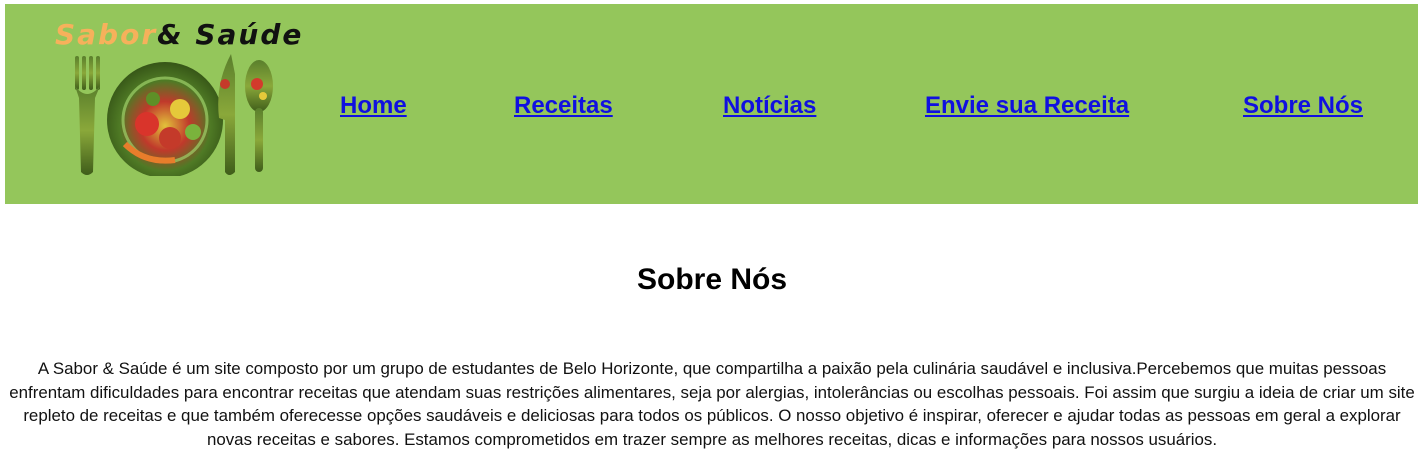 Image resolution: width=1424 pixels, height=465 pixels. I want to click on logo-wordmark: Sabor& Saúde, so click(179, 34).